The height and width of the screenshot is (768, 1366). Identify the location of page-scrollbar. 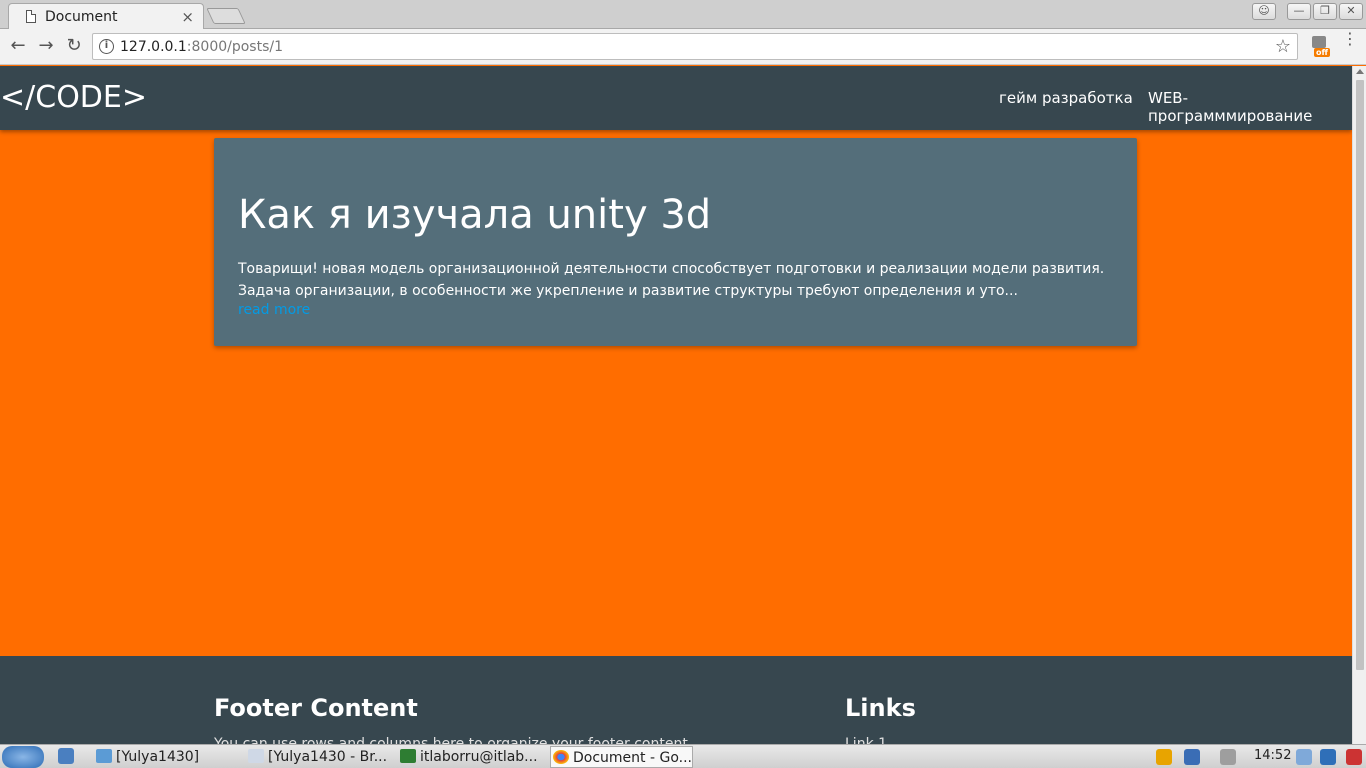
(1359, 405).